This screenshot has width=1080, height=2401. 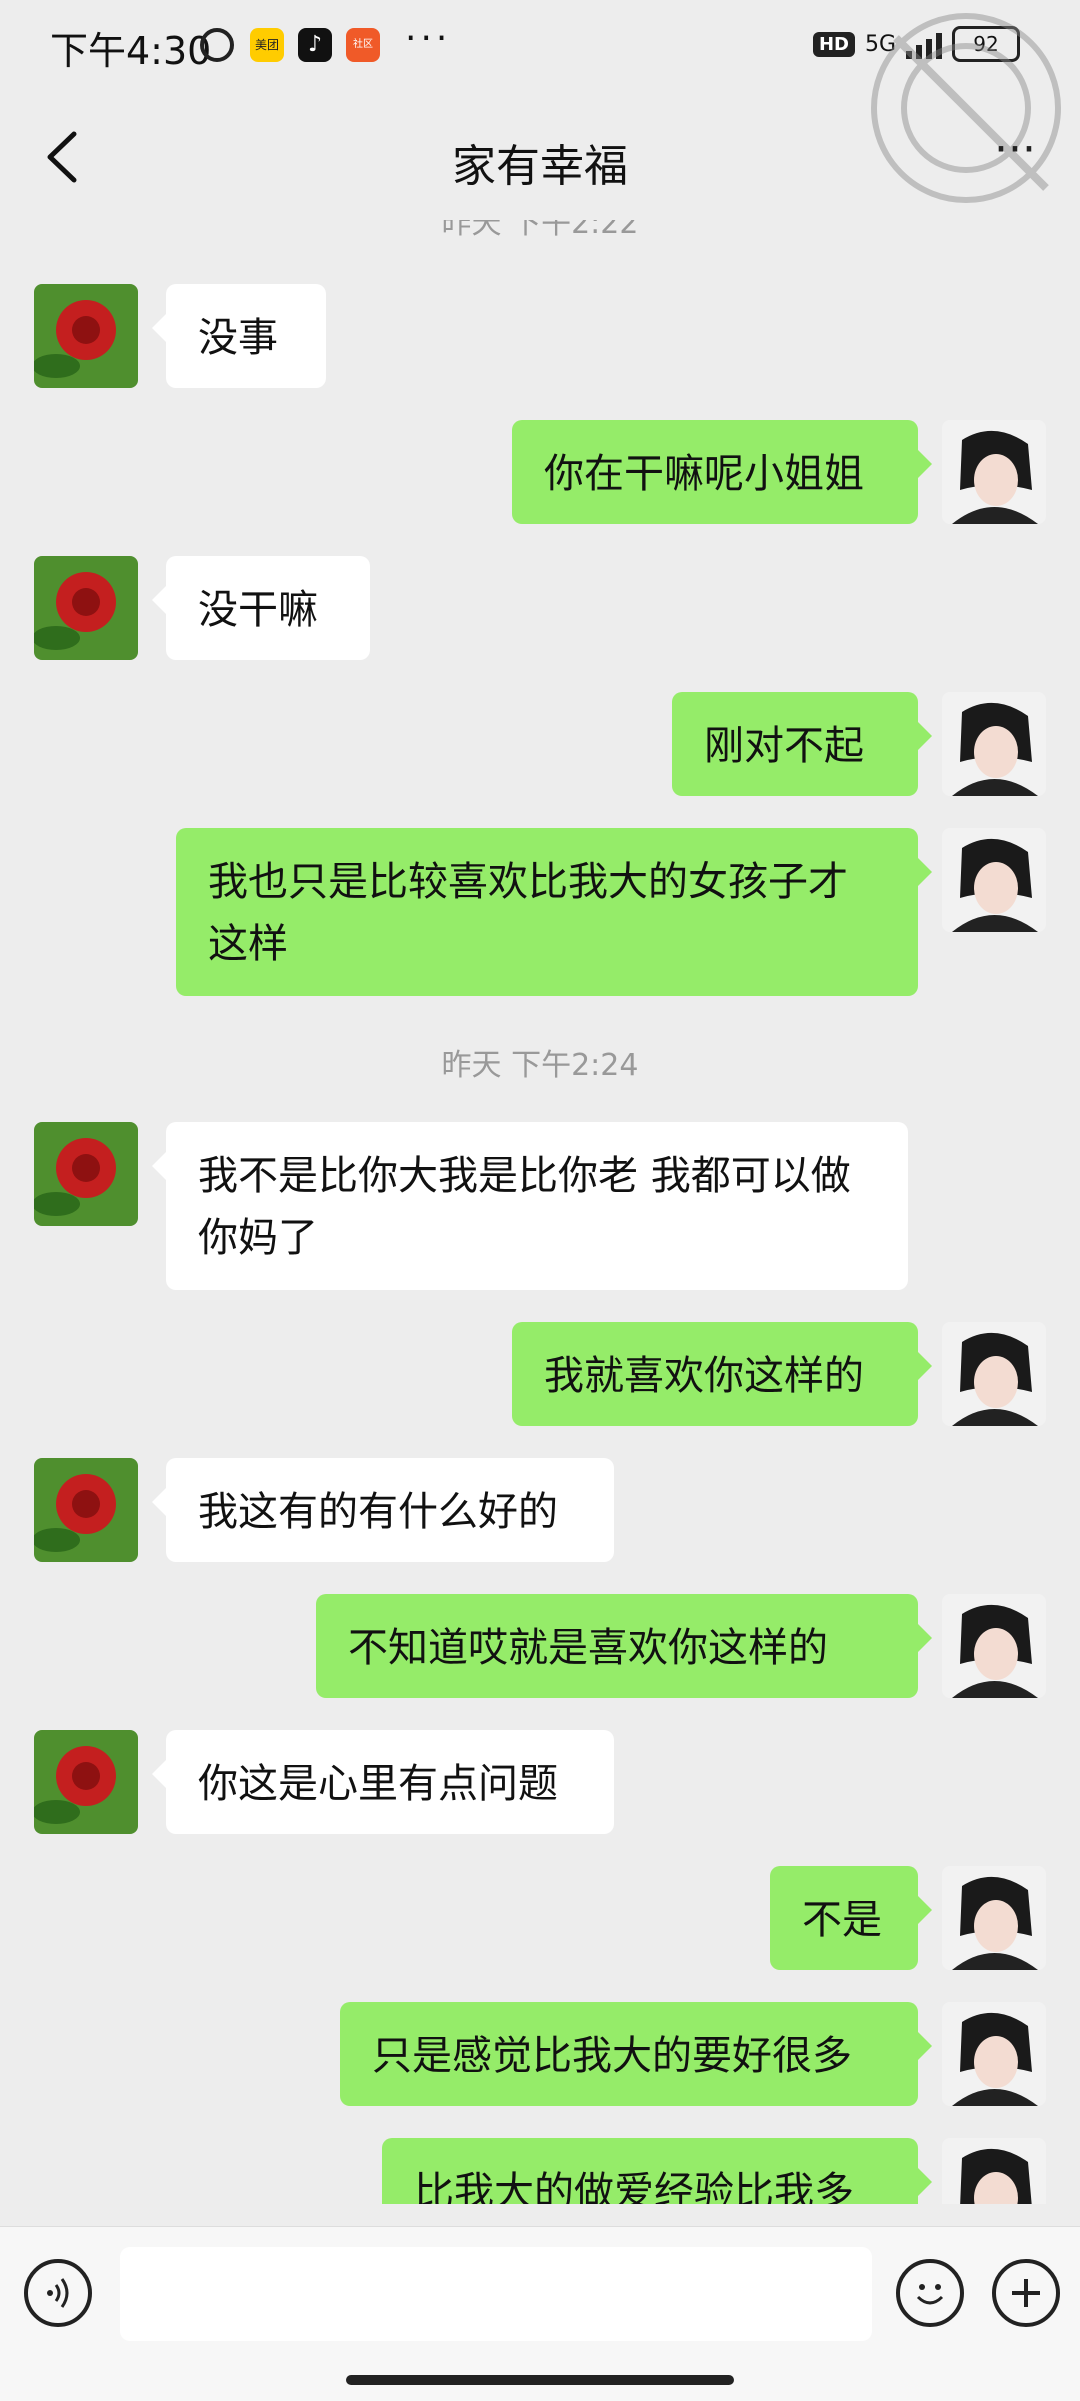 I want to click on more-options-icon: ···, so click(x=1015, y=157).